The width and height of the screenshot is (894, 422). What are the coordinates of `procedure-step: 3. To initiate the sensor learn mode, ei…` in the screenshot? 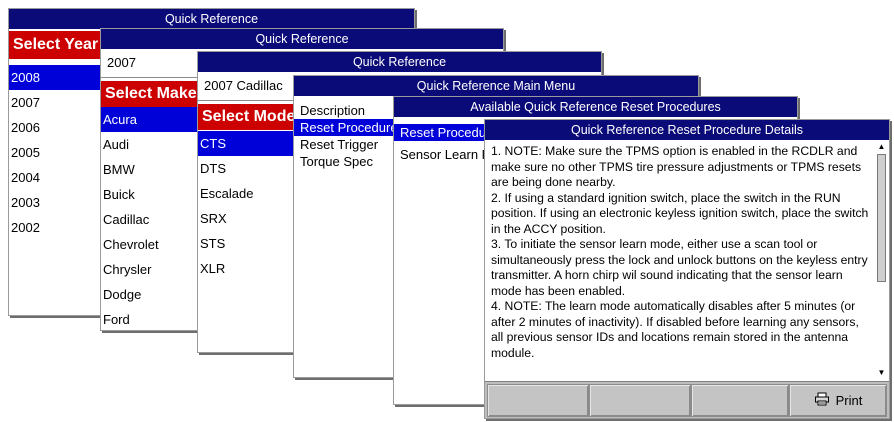 It's located at (679, 267).